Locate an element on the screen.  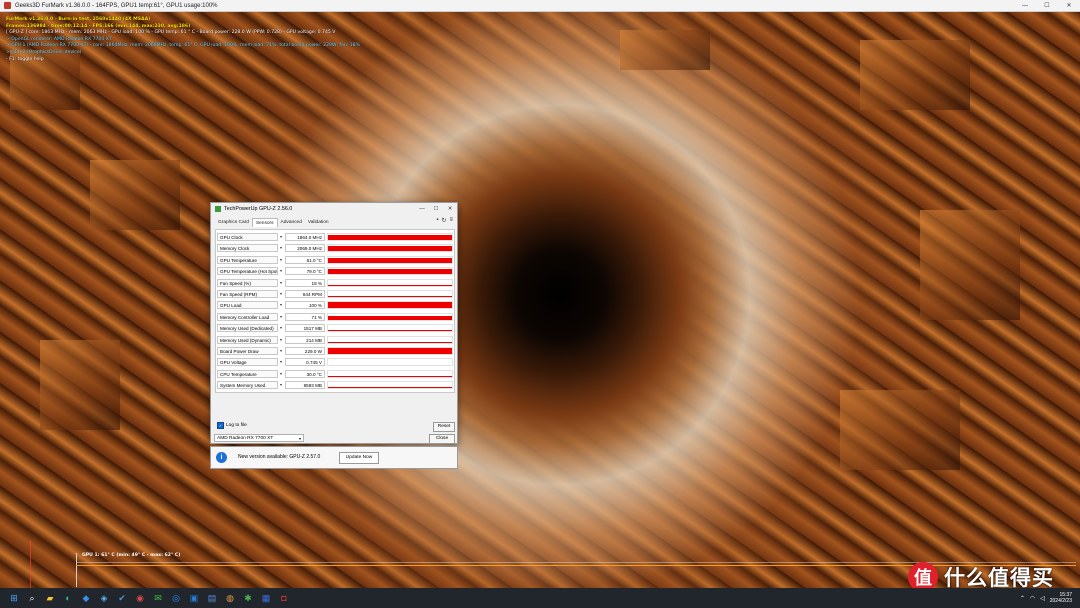
minimize-button: — is located at coordinates (1025, 5).